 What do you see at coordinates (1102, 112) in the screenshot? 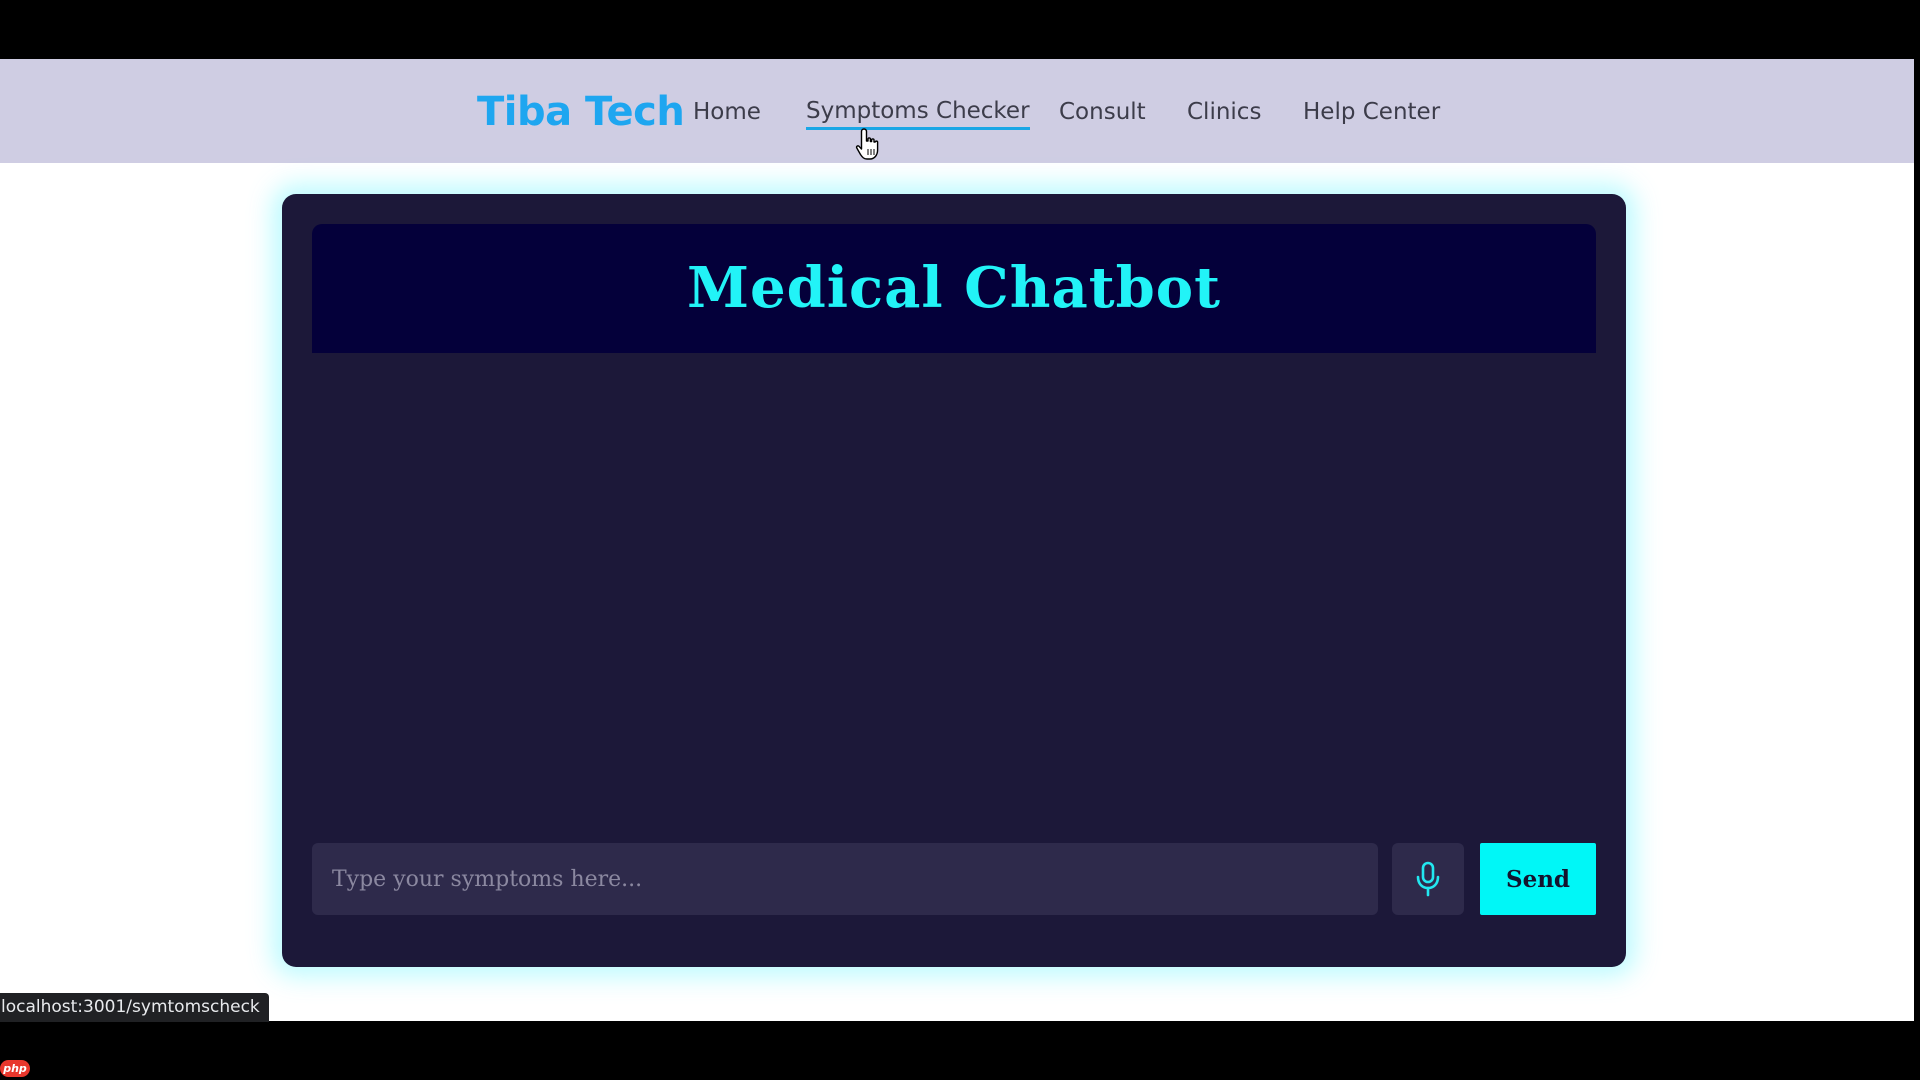
I see `nav-link-consult: Consult` at bounding box center [1102, 112].